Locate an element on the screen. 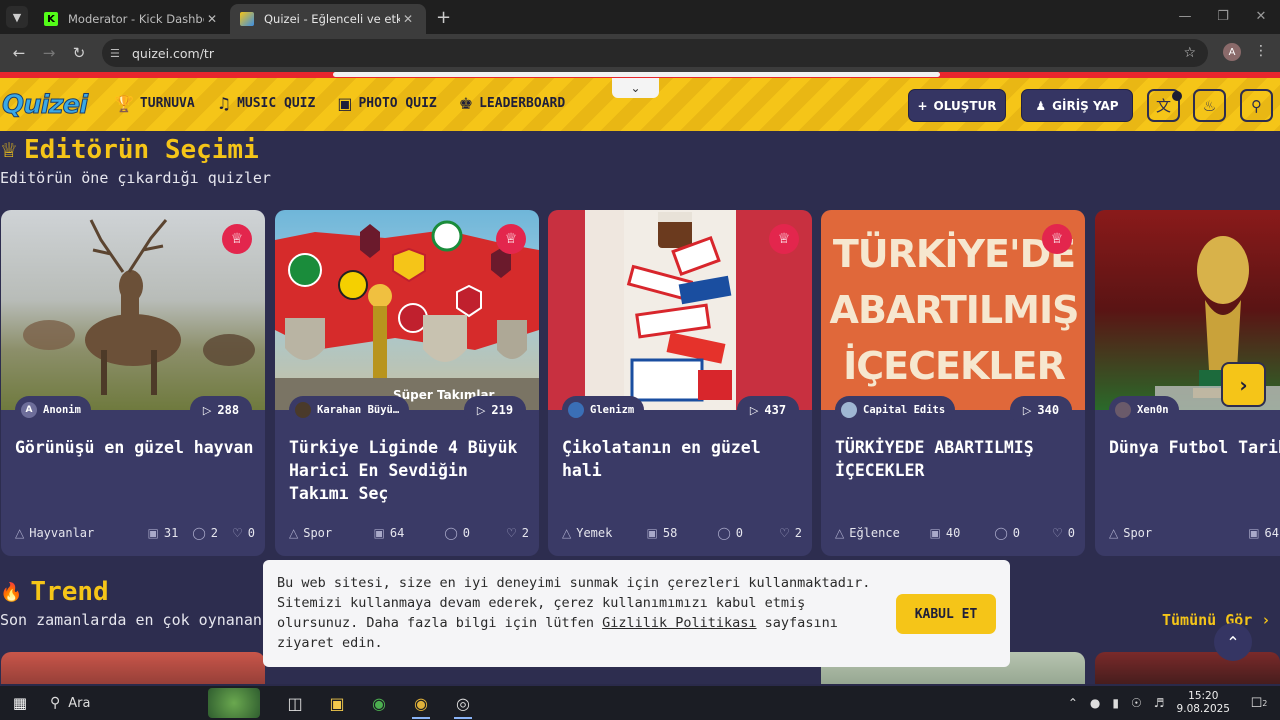 The image size is (1280, 720). quiz-title: Dünya Futbol Tarihi En İyi Maçı is located at coordinates (1194, 447).